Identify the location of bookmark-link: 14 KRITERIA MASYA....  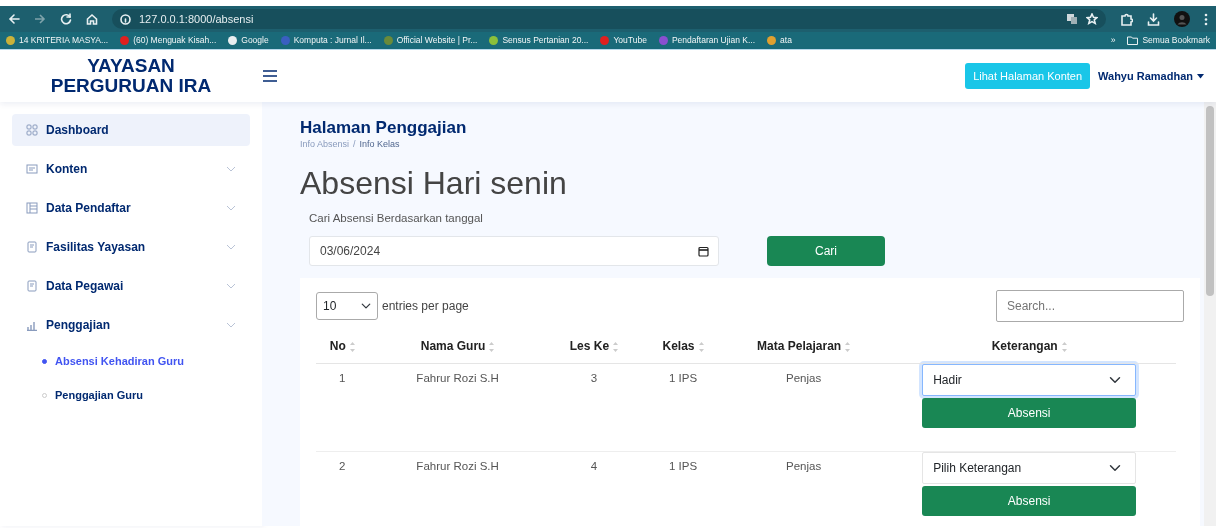
(64, 40).